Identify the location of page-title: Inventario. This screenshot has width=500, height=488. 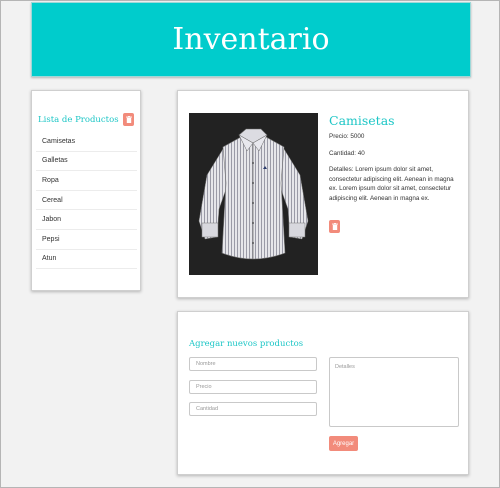
(251, 39).